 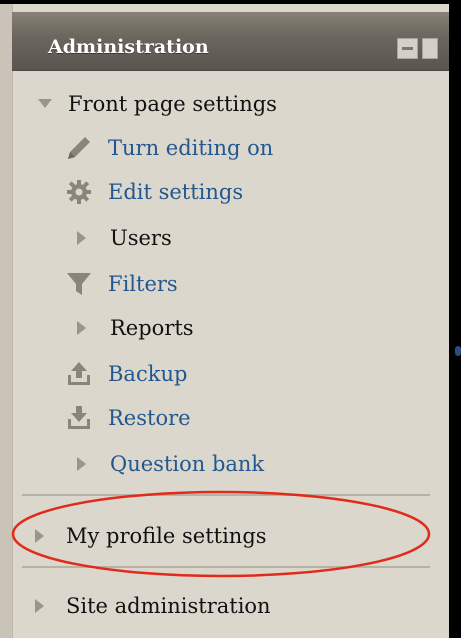 I want to click on download-icon, so click(x=79, y=418).